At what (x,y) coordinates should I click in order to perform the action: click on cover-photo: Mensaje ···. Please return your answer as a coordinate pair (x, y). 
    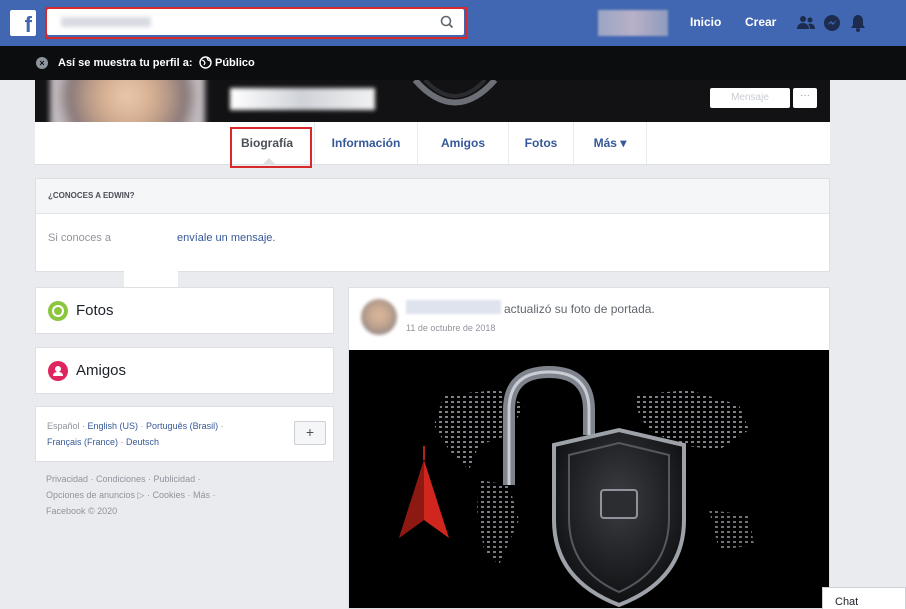
    Looking at the image, I should click on (432, 101).